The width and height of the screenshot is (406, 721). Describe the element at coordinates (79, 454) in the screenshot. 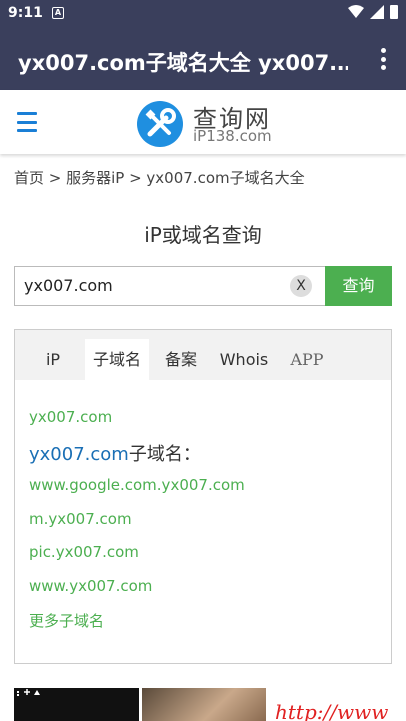

I see `subdomain-heading-domain: yx007.com` at that location.